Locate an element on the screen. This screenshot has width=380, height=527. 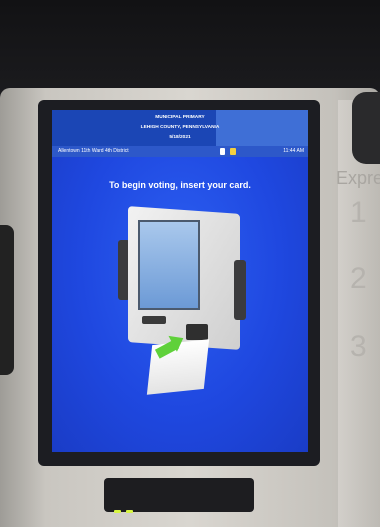
headphone-jack is located at coordinates (366, 128).